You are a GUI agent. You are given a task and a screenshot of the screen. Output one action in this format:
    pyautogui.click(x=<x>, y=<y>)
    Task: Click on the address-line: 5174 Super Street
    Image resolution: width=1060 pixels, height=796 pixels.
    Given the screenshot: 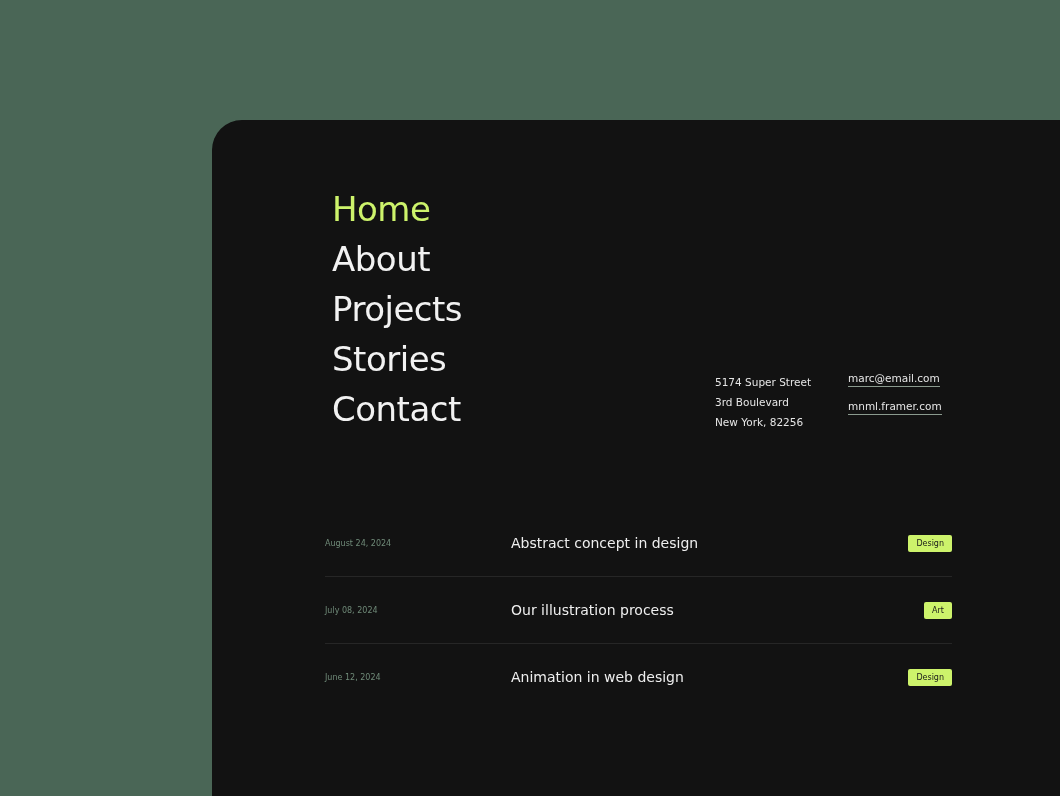 What is the action you would take?
    pyautogui.click(x=764, y=382)
    